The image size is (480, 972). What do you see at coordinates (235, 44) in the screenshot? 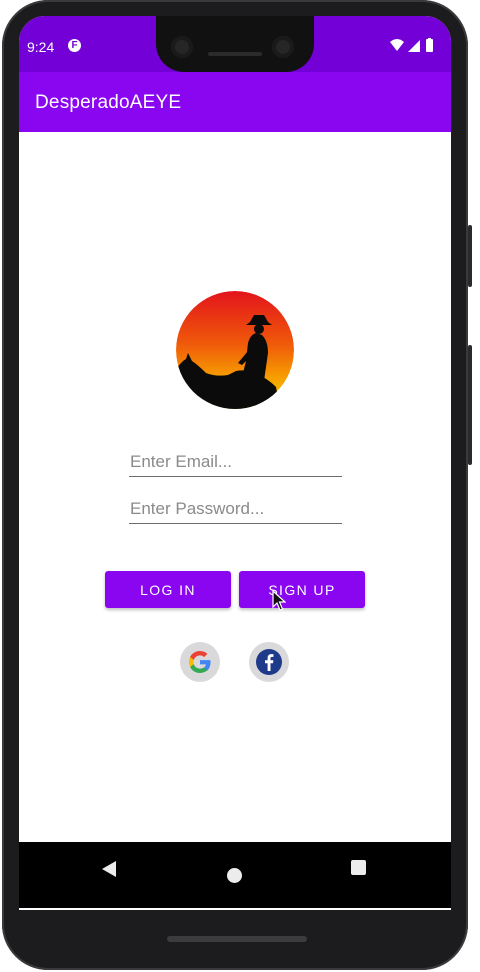
I see `camera-notch` at bounding box center [235, 44].